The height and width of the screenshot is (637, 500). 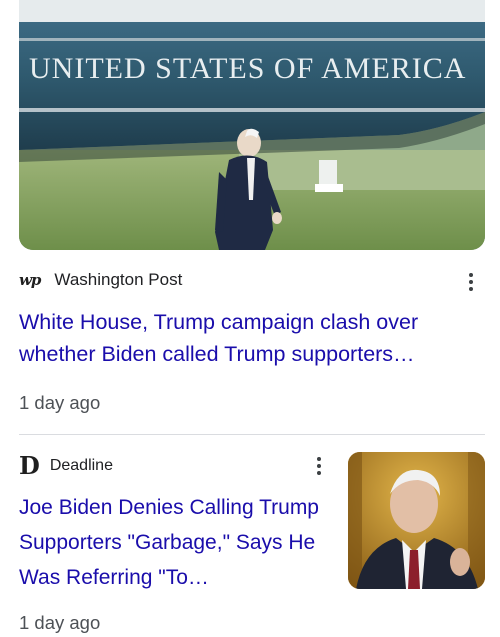 I want to click on article-2-timestamp: 1 day ago, so click(x=60, y=622).